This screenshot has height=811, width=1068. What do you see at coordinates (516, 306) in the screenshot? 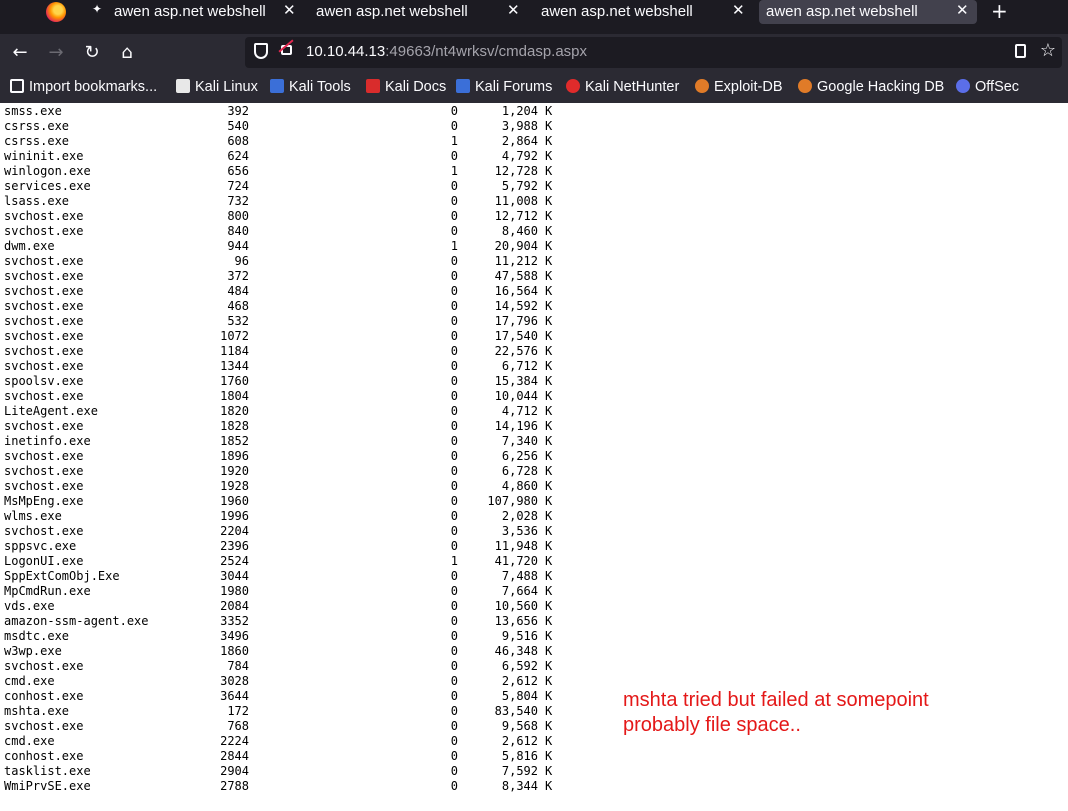
I see `memory-usage: 14,592` at bounding box center [516, 306].